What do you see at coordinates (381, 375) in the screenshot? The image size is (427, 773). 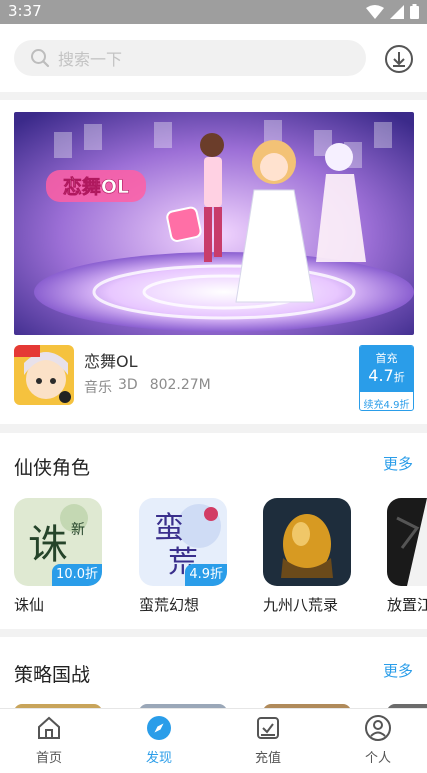 I see `discount-value: 4.7` at bounding box center [381, 375].